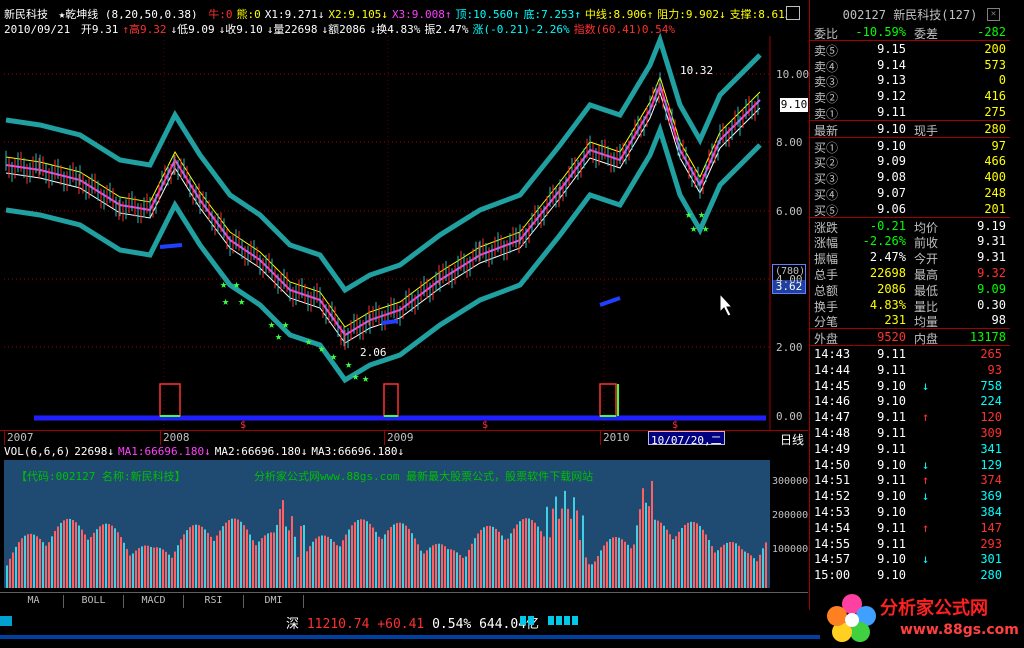  I want to click on stat-row: 涨幅 -2.26% 前收 9.31, so click(910, 241).